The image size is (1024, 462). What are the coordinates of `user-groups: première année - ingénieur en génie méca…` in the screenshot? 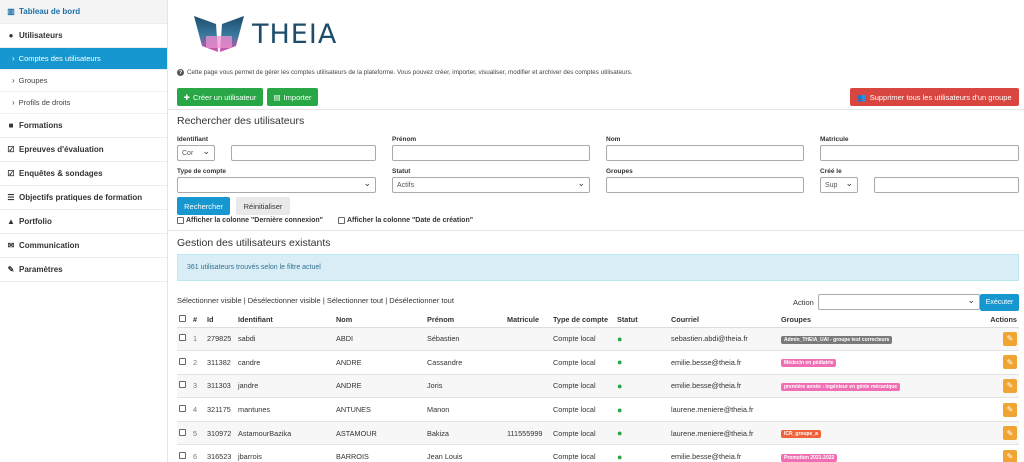 It's located at (881, 386).